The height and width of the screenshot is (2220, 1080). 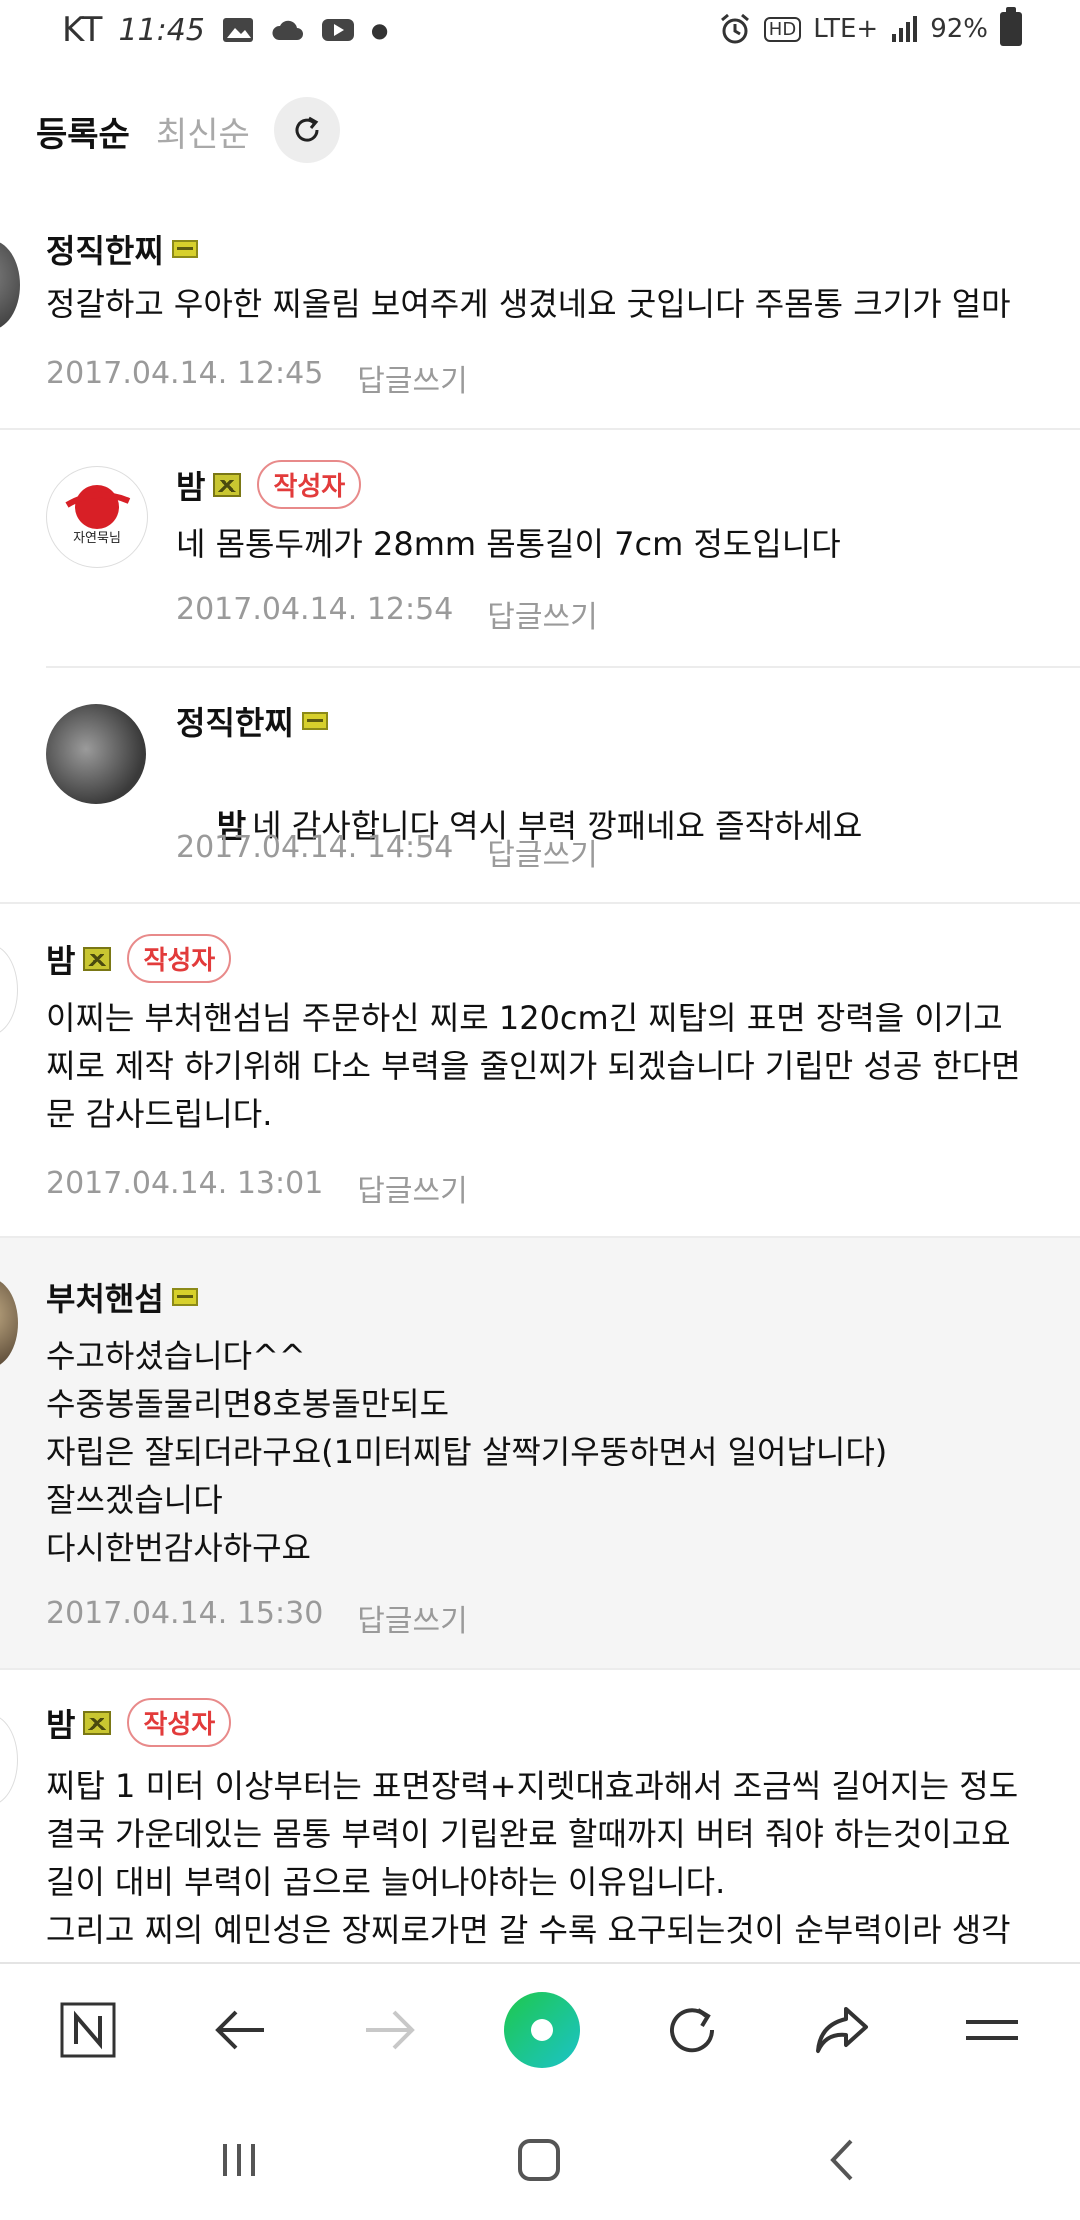 I want to click on comment-text-line: 그리고 찌의 예민성은 장찌로가면 갈 수록 요구되는것이 순부력이라 생각, so click(x=528, y=1930).